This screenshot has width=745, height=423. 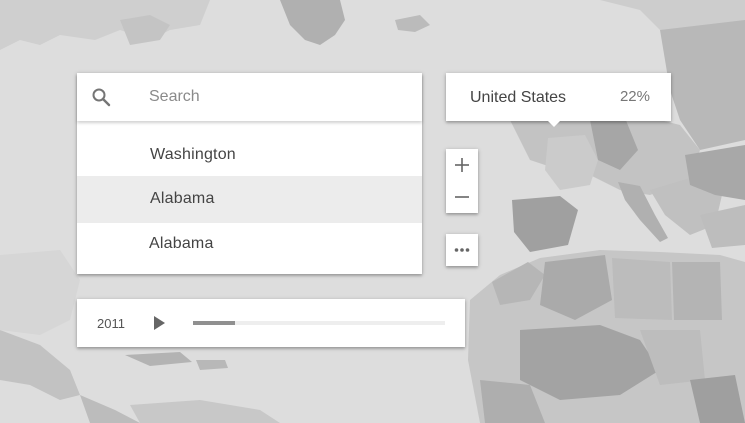 I want to click on play-icon, so click(x=159, y=323).